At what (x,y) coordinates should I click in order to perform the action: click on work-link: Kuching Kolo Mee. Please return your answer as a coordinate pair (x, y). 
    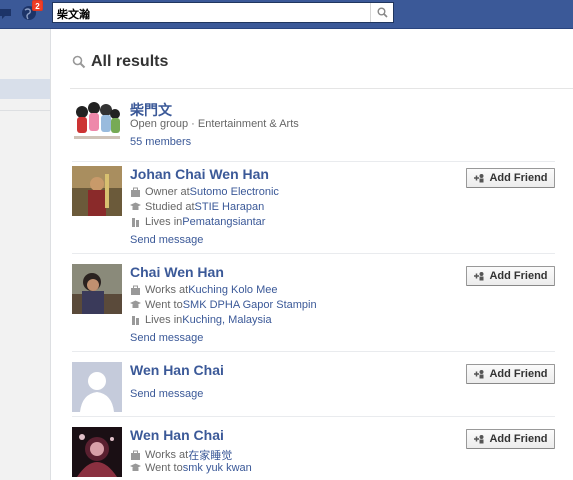
    Looking at the image, I should click on (232, 290).